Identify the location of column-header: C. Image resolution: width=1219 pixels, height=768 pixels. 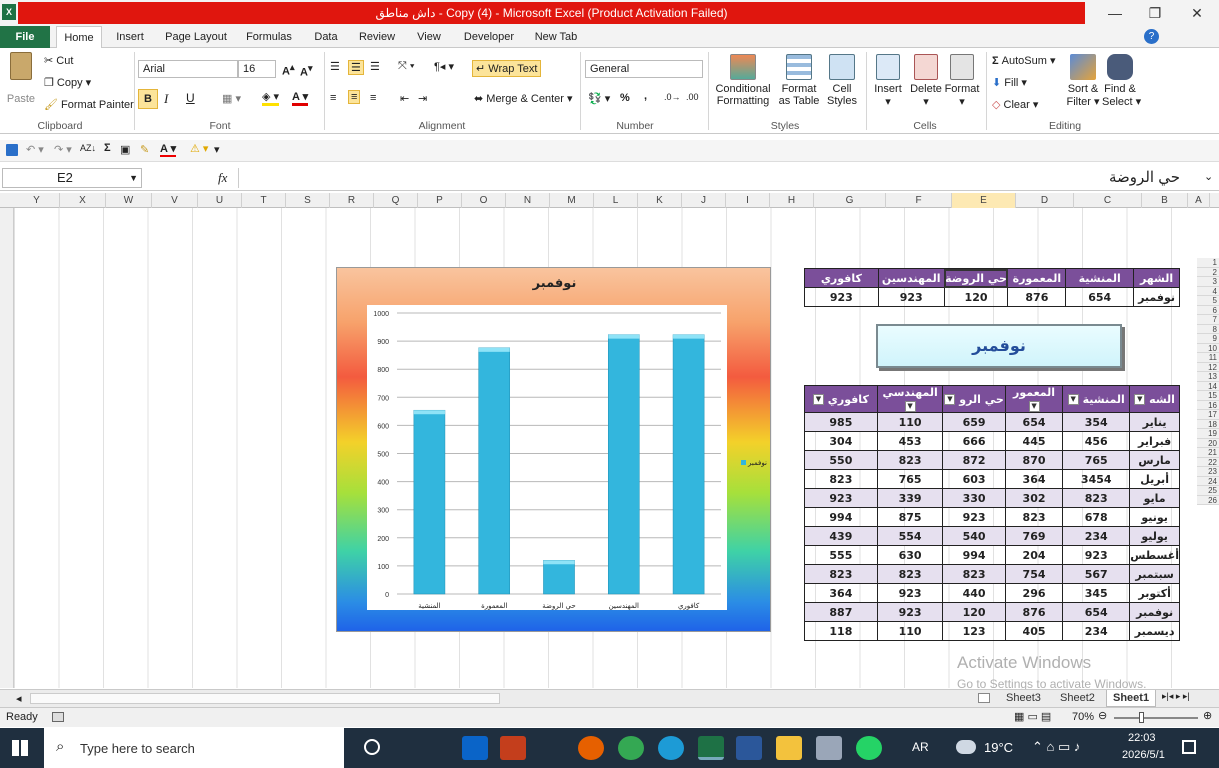
(1108, 200).